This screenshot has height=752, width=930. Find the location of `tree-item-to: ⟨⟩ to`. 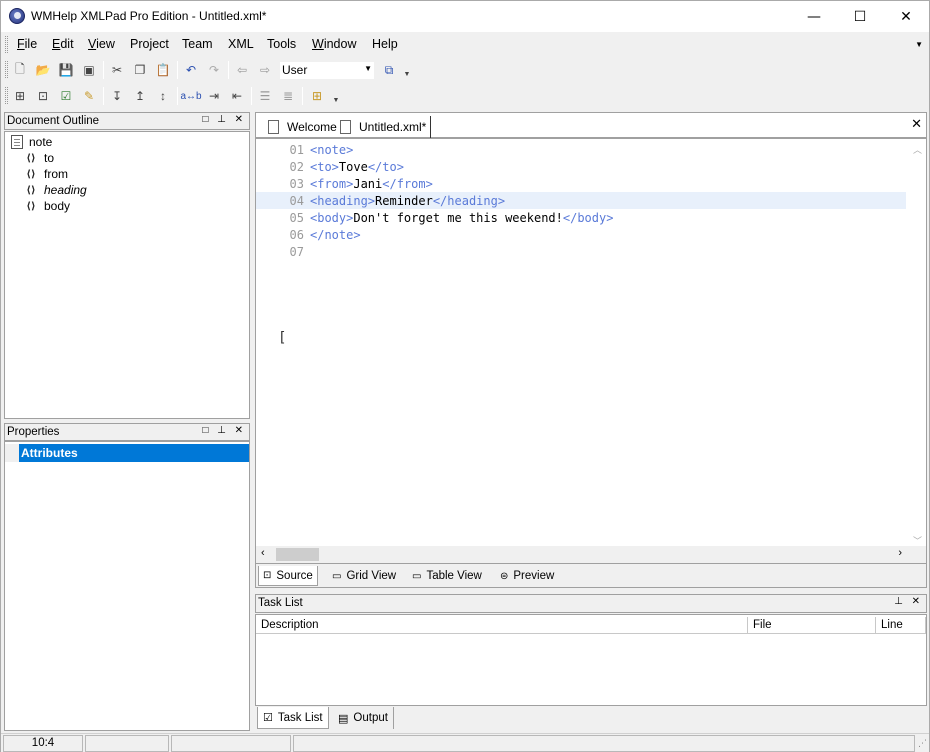

tree-item-to: ⟨⟩ to is located at coordinates (38, 158).